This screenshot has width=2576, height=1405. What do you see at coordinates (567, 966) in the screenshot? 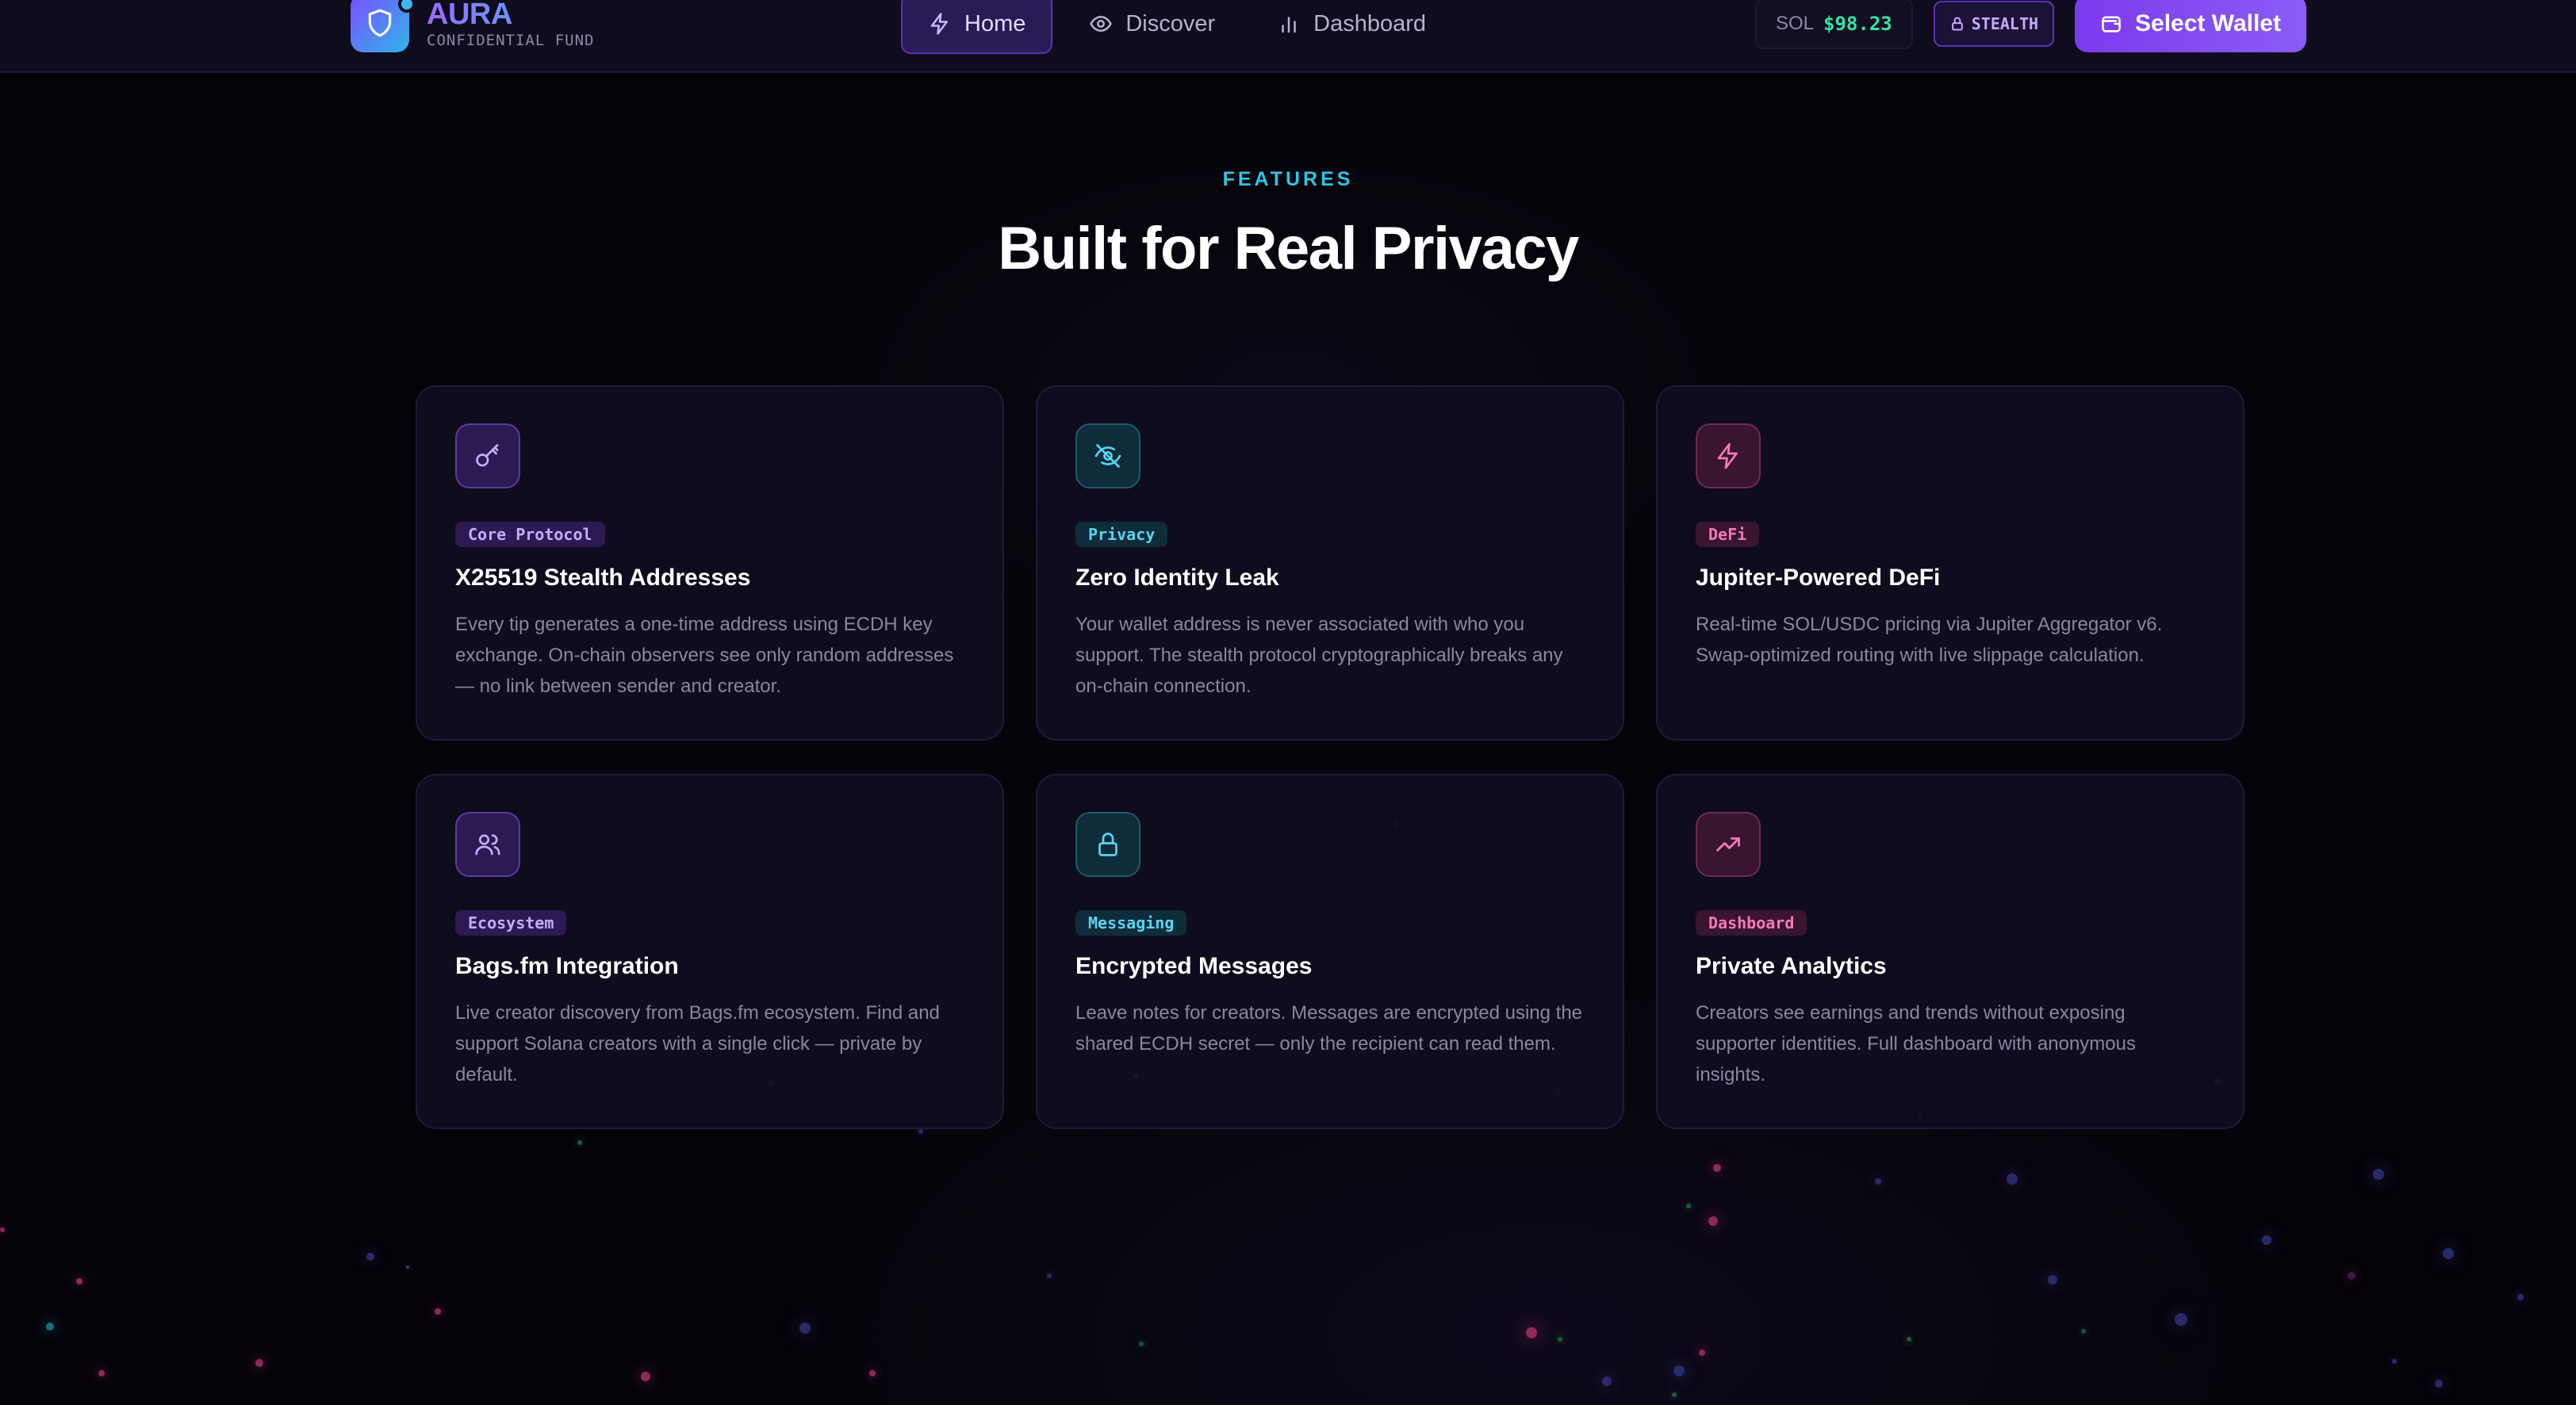
I see `feature-title: Bags.fm Integration` at bounding box center [567, 966].